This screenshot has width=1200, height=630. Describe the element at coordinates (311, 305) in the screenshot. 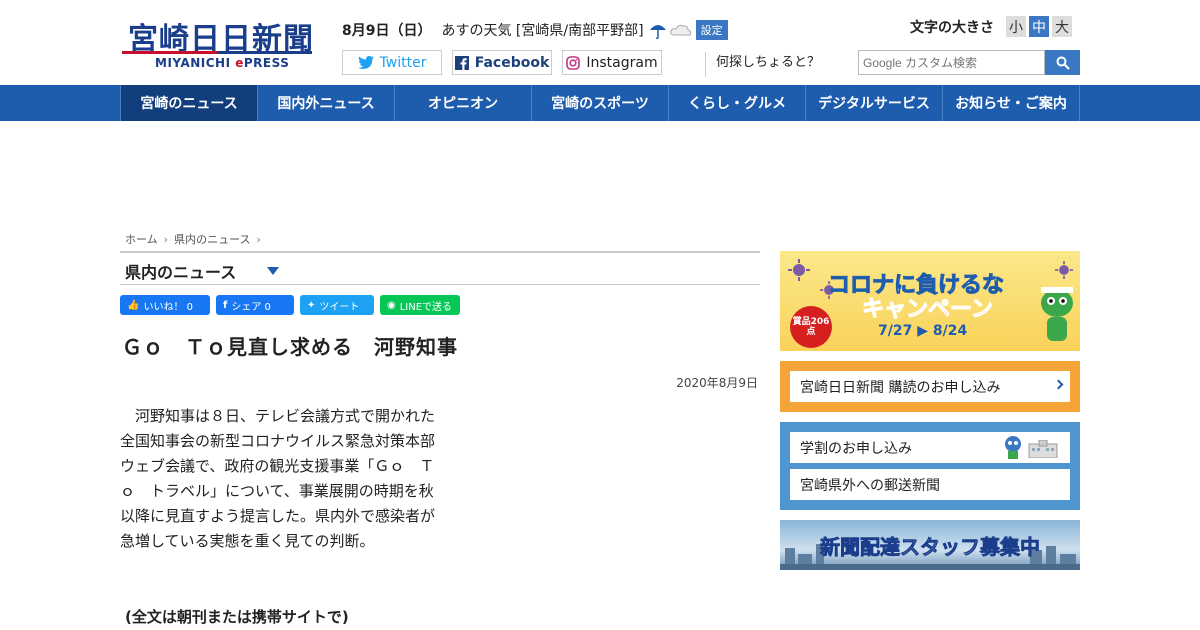

I see `twitter-icon: ✦` at that location.